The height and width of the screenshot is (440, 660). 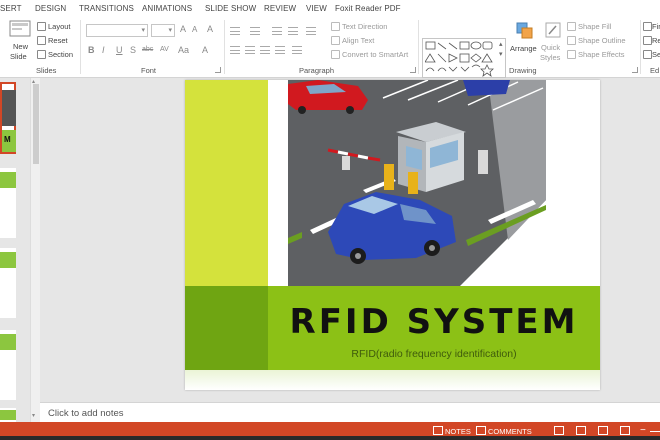 I want to click on align-center-icon, so click(x=250, y=50).